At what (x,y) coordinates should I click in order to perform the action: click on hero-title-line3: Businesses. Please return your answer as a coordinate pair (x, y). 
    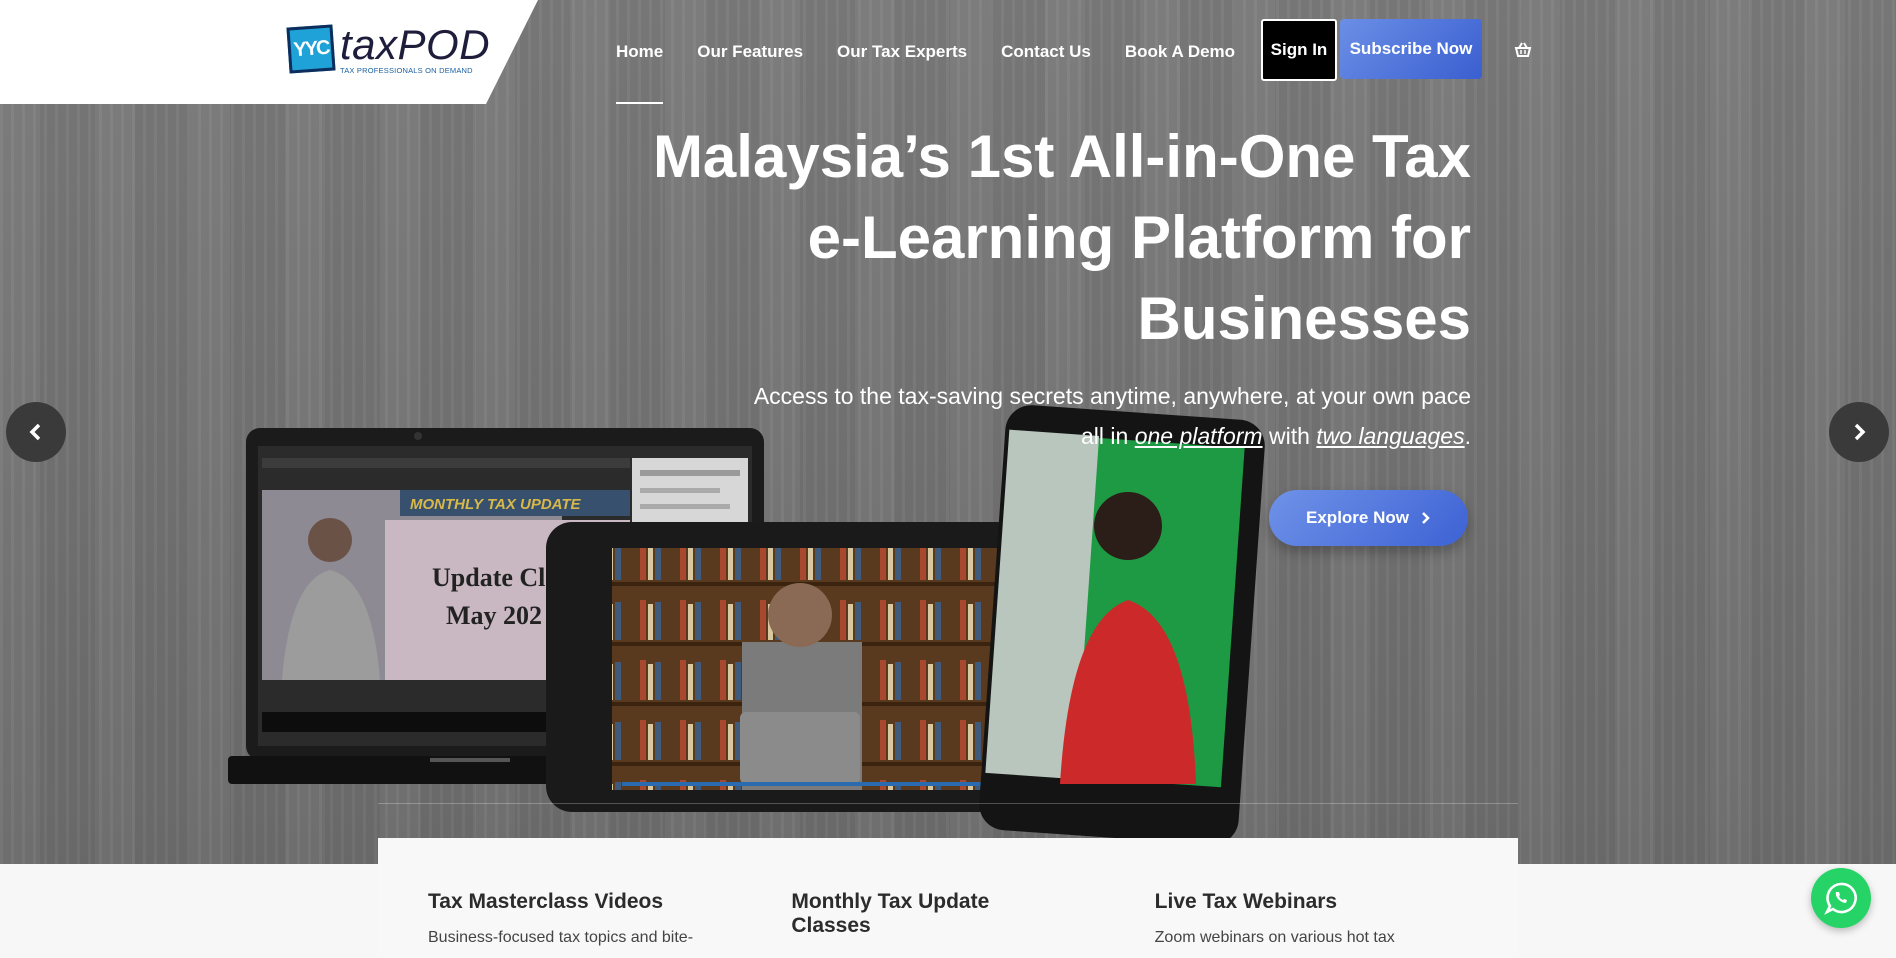
    Looking at the image, I should click on (1304, 318).